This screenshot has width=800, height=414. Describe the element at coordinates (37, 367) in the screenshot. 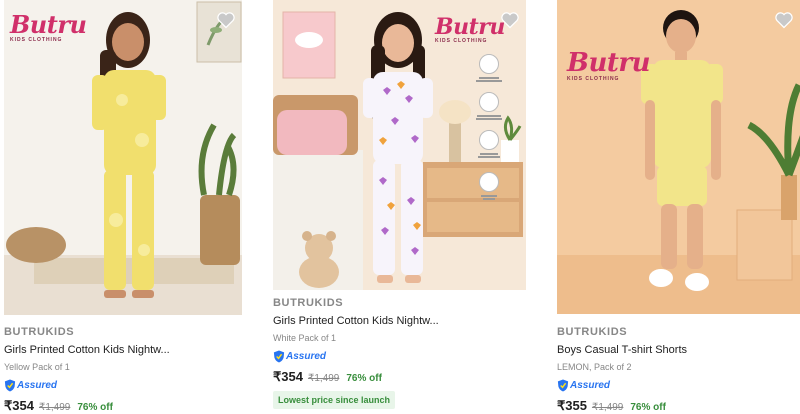

I see `product-variant: Yellow Pack of 1` at that location.